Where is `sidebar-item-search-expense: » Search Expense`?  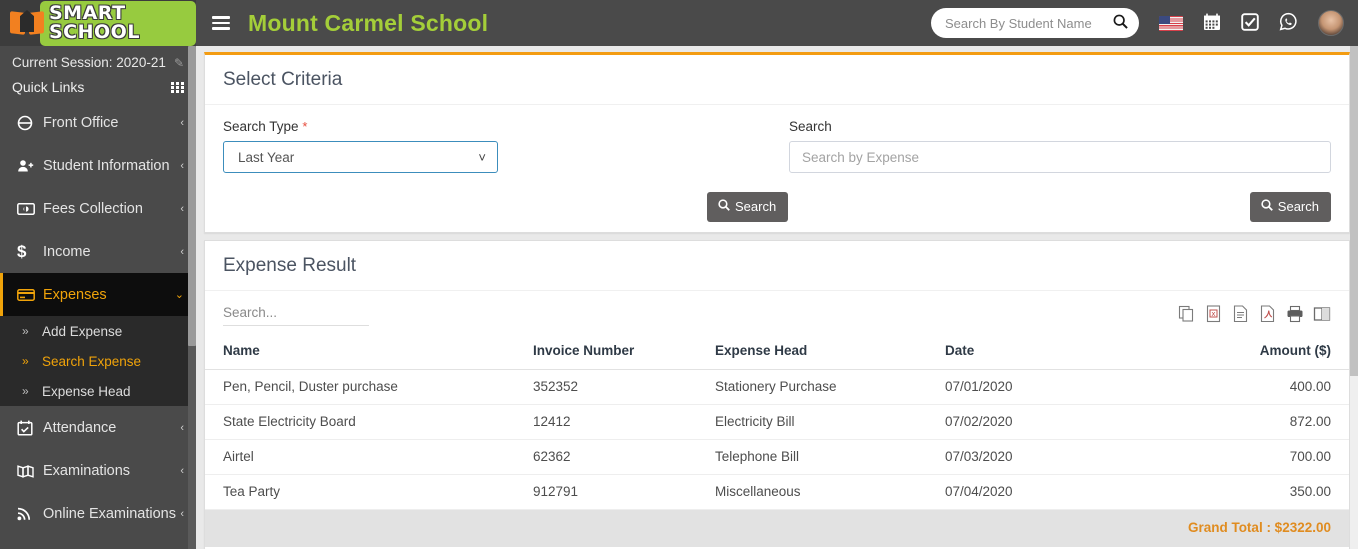
sidebar-item-search-expense: » Search Expense is located at coordinates (98, 361).